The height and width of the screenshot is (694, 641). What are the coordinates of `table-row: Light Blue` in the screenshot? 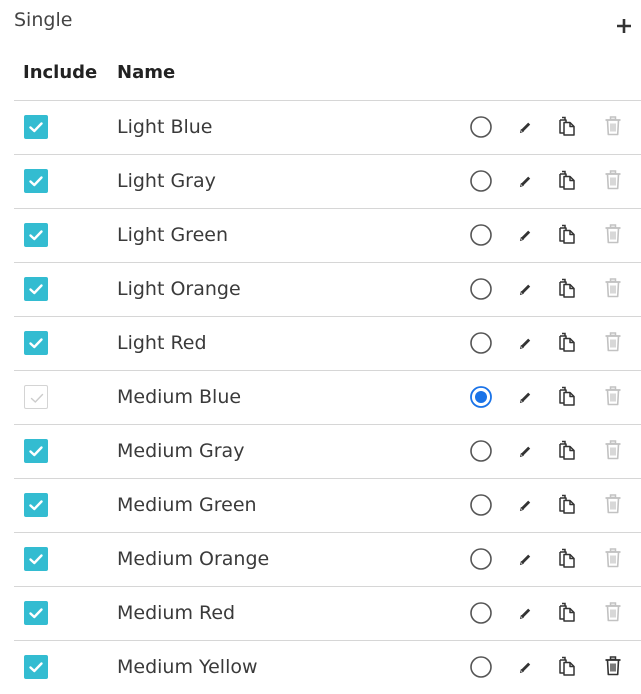 It's located at (327, 128).